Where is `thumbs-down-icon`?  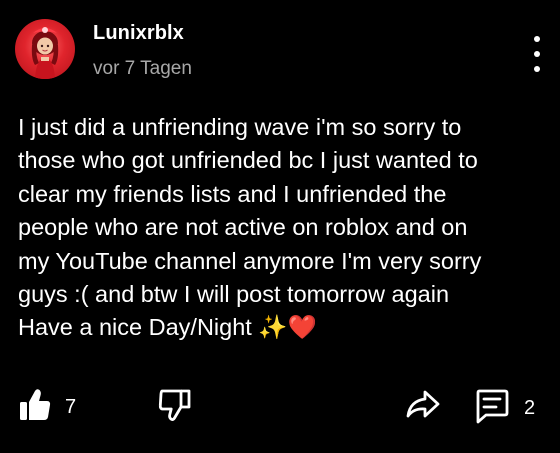 thumbs-down-icon is located at coordinates (175, 407).